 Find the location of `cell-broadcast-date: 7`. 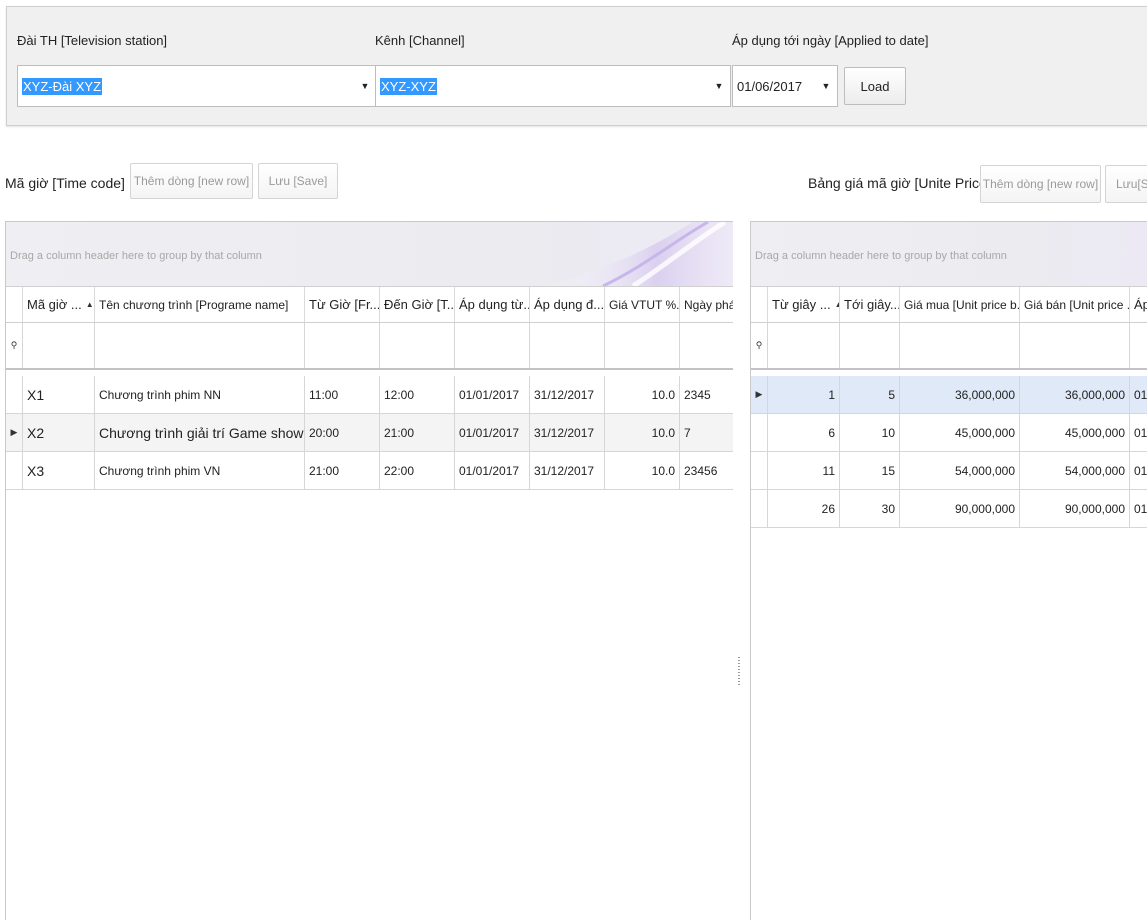

cell-broadcast-date: 7 is located at coordinates (706, 432).